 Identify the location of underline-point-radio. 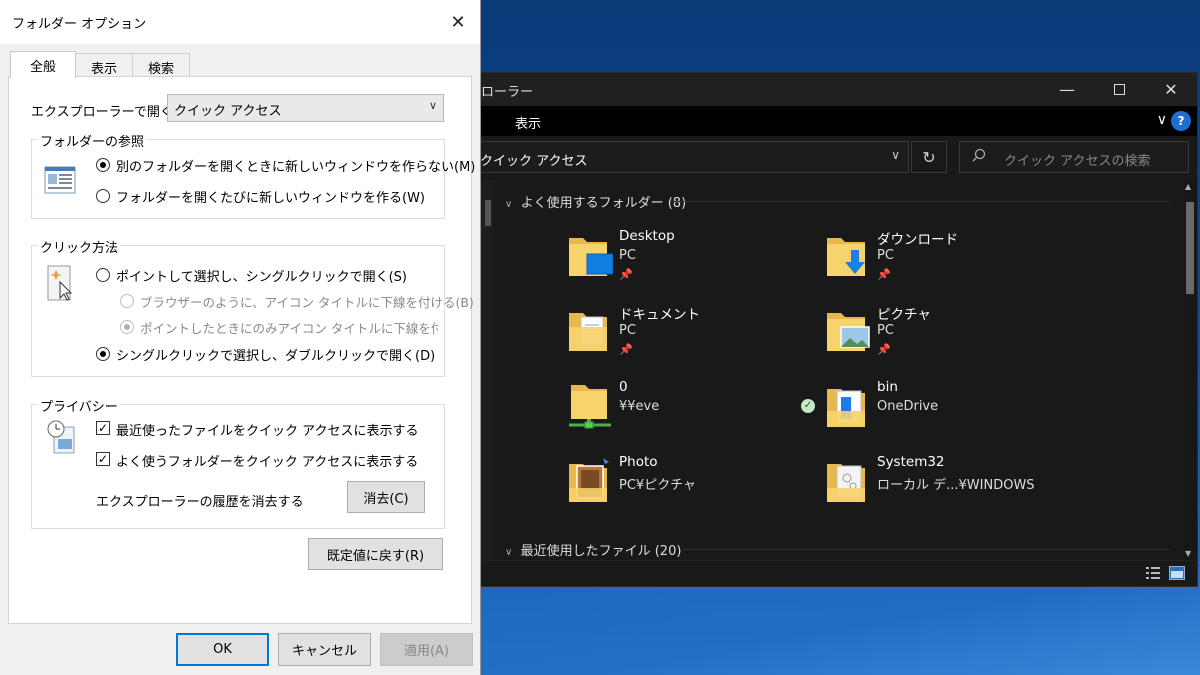
(127, 327).